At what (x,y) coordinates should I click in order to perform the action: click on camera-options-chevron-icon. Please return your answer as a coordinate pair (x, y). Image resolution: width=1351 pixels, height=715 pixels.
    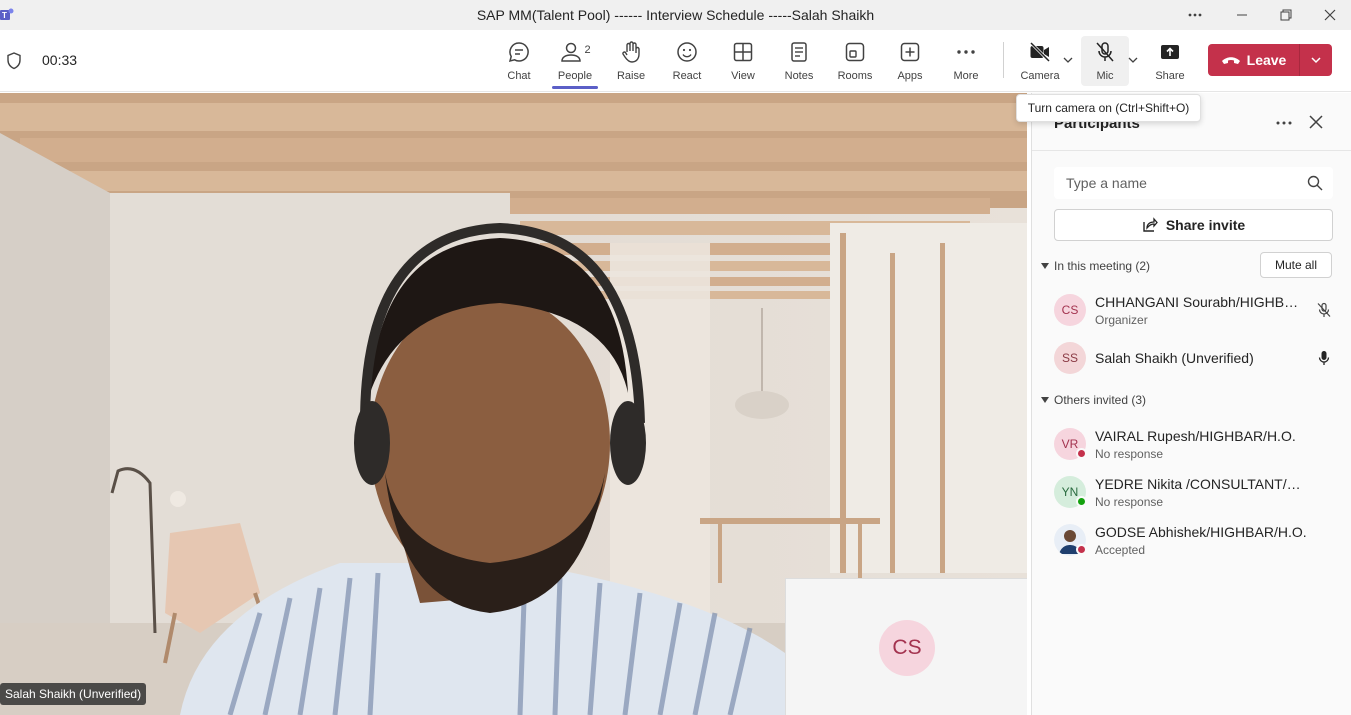
    Looking at the image, I should click on (1068, 60).